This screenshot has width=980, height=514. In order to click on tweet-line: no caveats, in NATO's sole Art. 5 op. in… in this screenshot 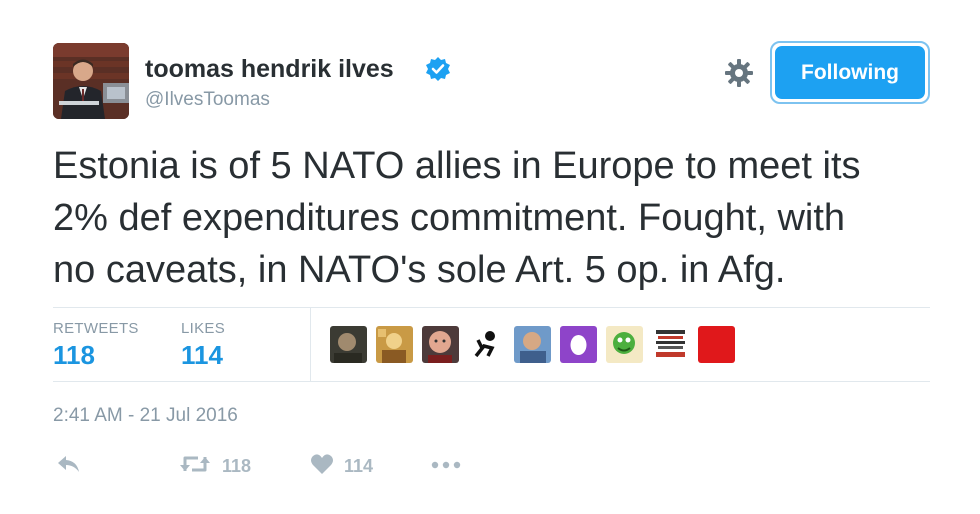, I will do `click(419, 270)`.